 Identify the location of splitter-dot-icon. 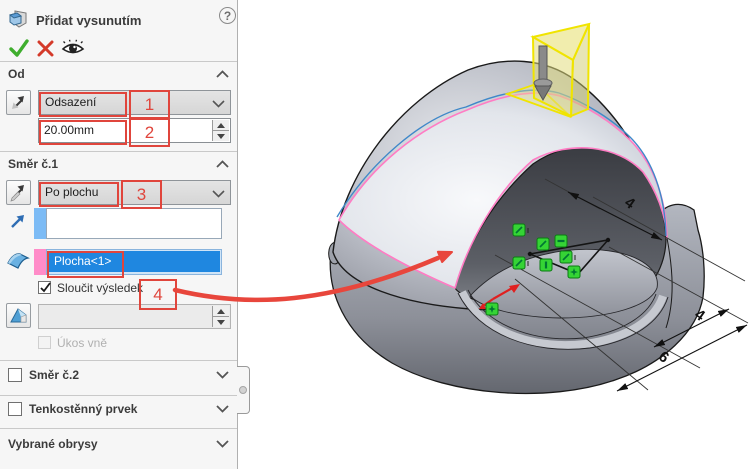
(243, 390).